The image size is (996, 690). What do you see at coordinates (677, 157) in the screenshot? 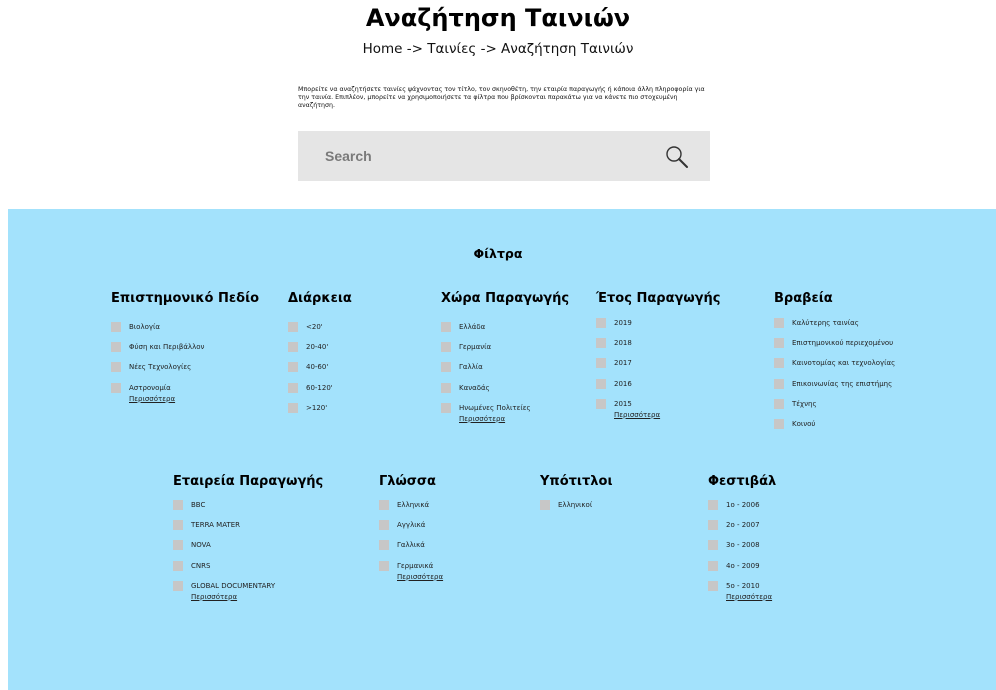
I see `search-button` at bounding box center [677, 157].